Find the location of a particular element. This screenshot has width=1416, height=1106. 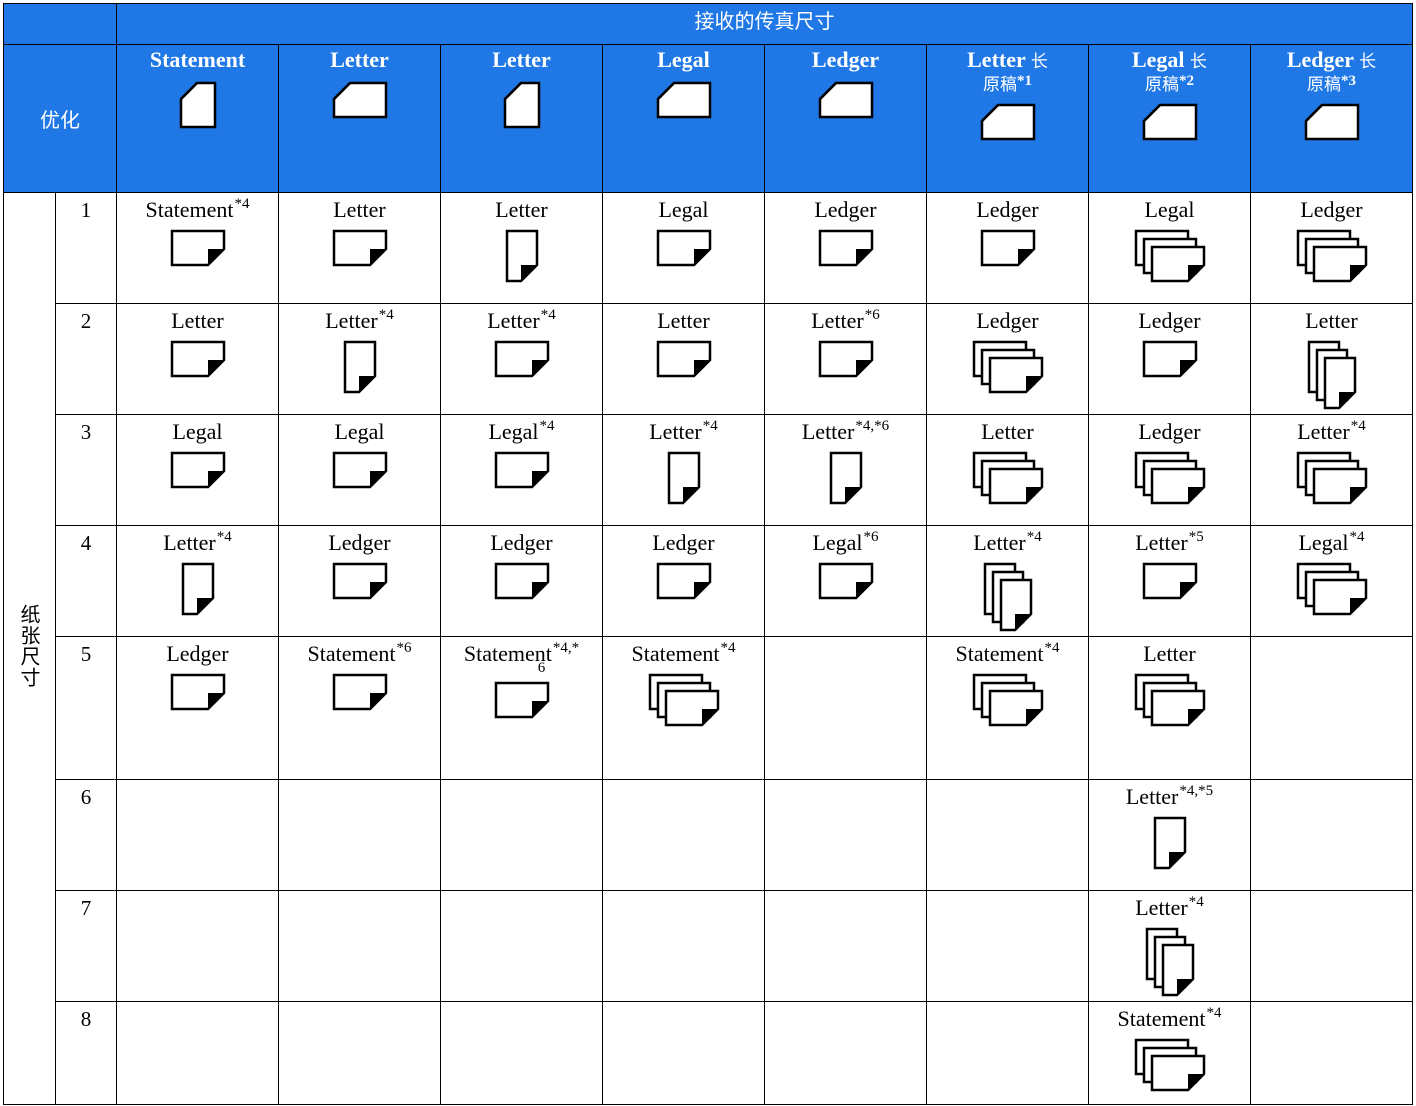

footnote-ref: *4,*6 is located at coordinates (872, 426).